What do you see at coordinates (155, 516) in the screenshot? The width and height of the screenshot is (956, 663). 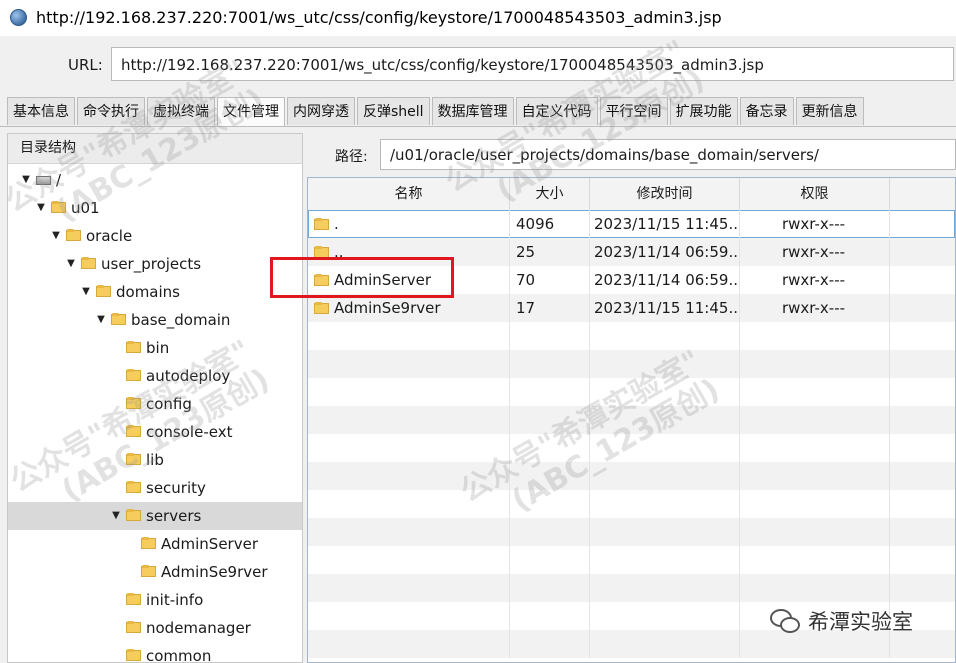 I see `tree-node: ▼ servers` at bounding box center [155, 516].